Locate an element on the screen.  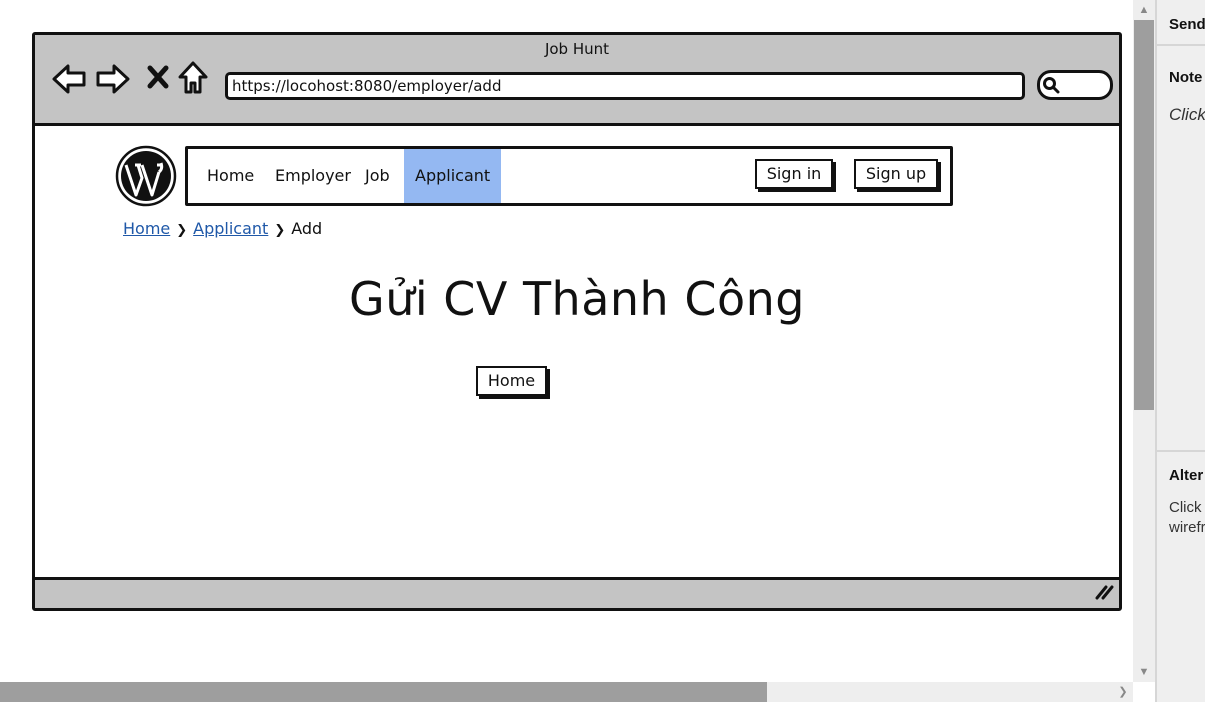
panel-send-title: Send is located at coordinates (1187, 24).